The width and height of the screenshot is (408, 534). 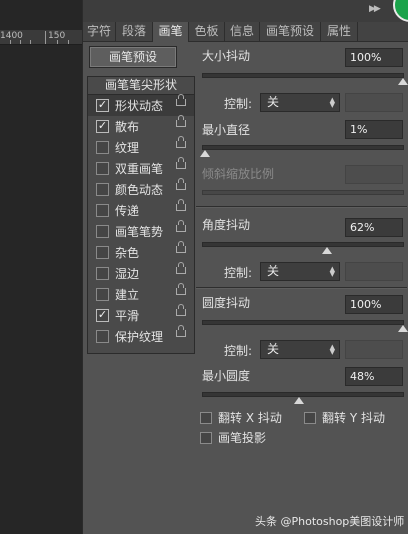 What do you see at coordinates (374, 304) in the screenshot?
I see `roundness-jitter-input: 100%` at bounding box center [374, 304].